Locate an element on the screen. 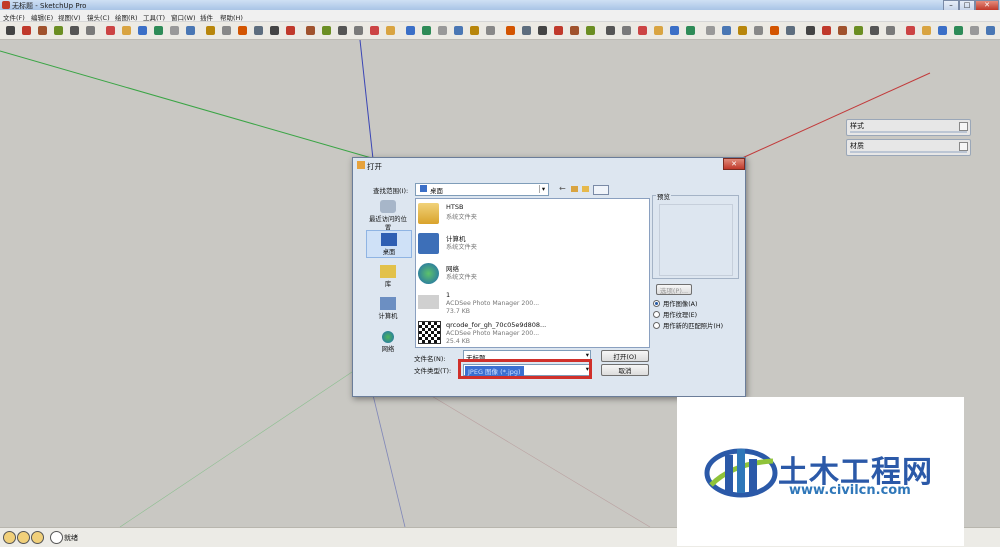 The image size is (1000, 547). credits-icon is located at coordinates (23, 537).